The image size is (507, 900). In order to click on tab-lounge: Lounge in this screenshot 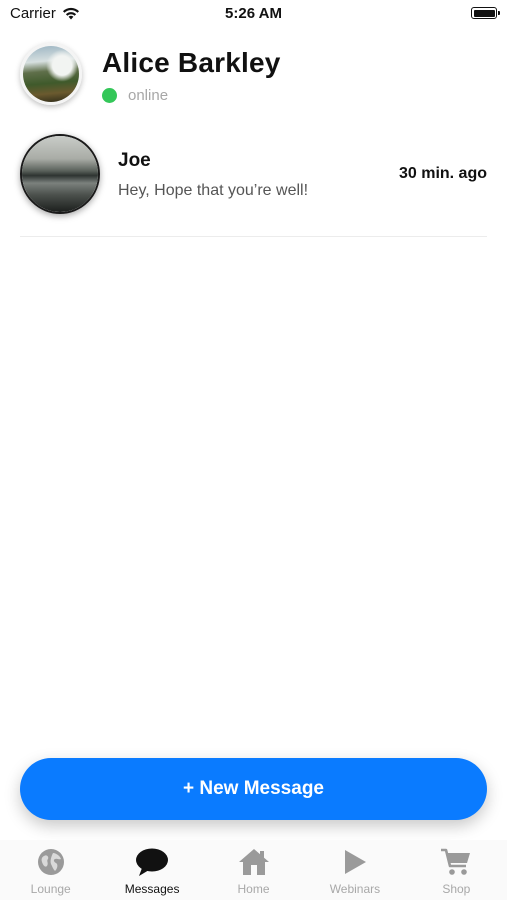, I will do `click(50, 870)`.